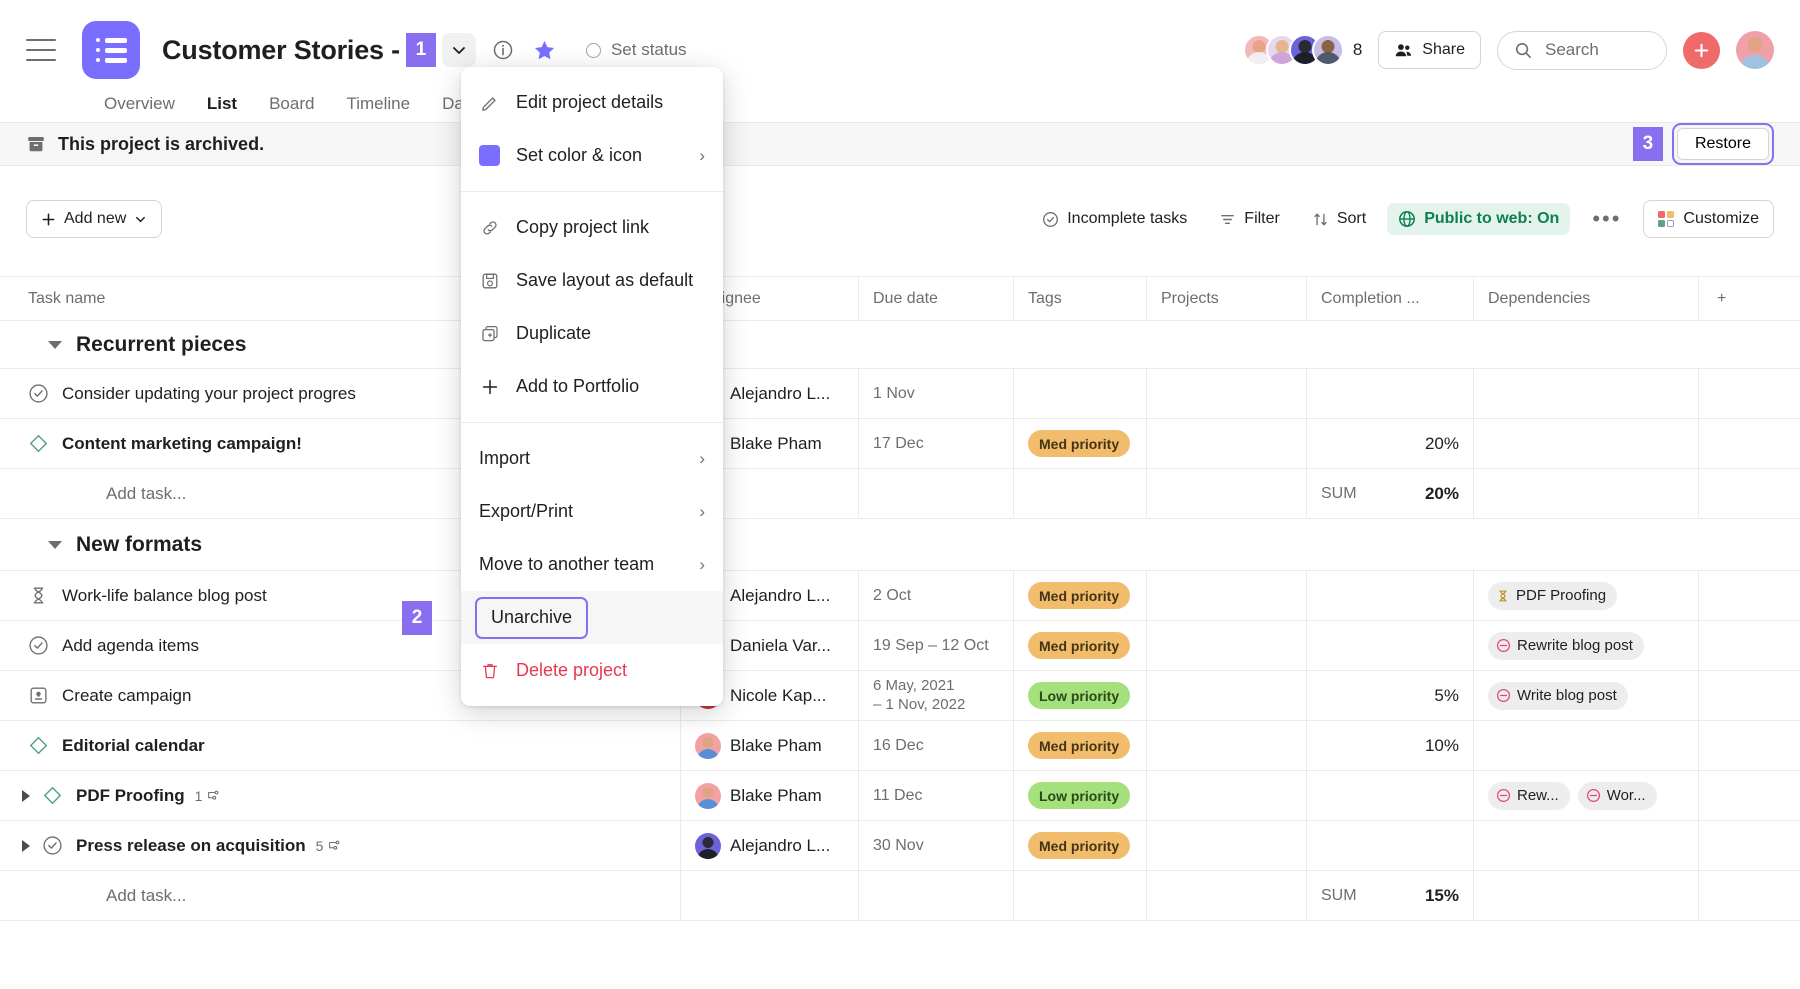 Image resolution: width=1800 pixels, height=989 pixels. I want to click on menu-item-add-to-portfolio: Add to Portfolio, so click(592, 386).